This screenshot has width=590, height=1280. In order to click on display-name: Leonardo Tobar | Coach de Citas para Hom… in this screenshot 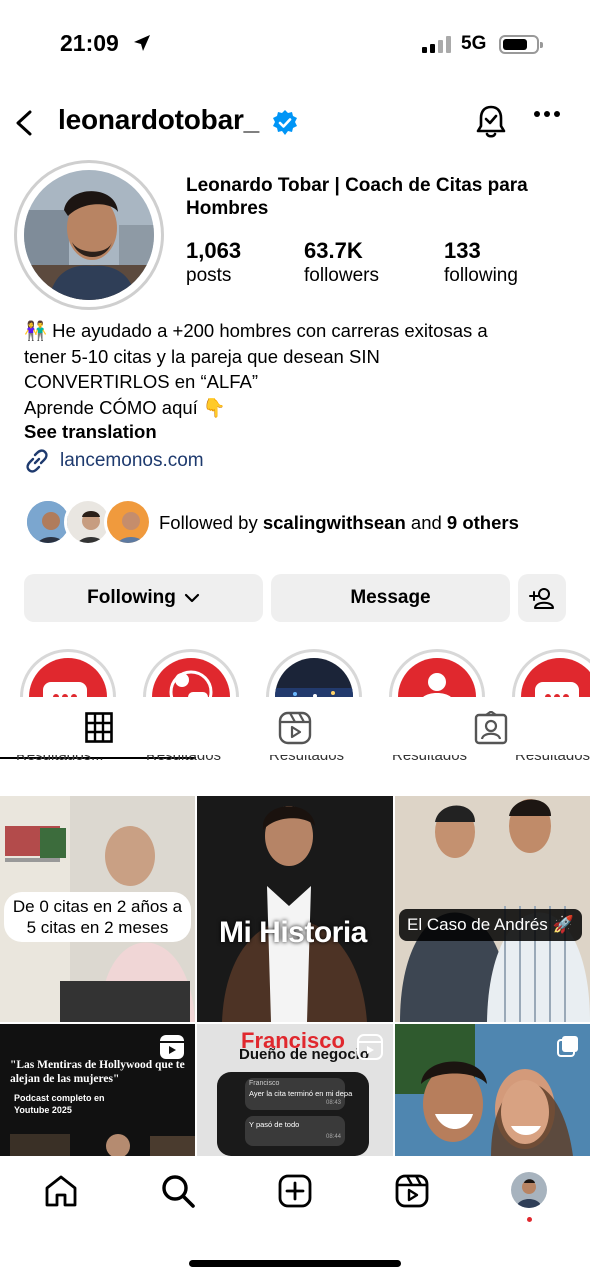, I will do `click(357, 197)`.